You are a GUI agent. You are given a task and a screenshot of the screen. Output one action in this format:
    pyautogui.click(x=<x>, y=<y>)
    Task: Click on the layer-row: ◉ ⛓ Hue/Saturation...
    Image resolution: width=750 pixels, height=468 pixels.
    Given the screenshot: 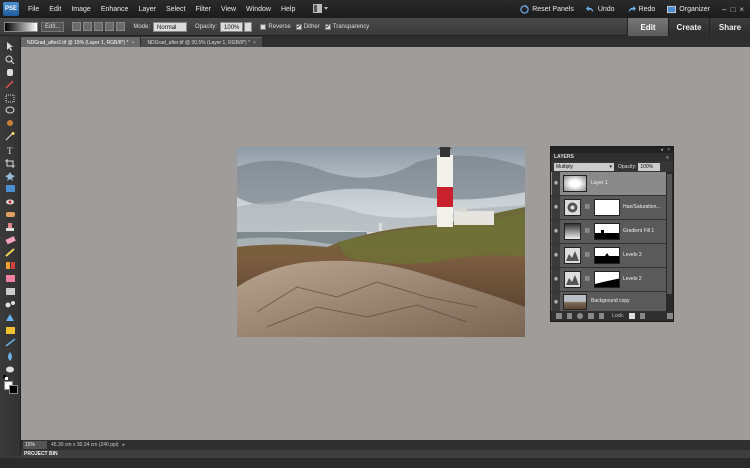 What is the action you would take?
    pyautogui.click(x=609, y=208)
    